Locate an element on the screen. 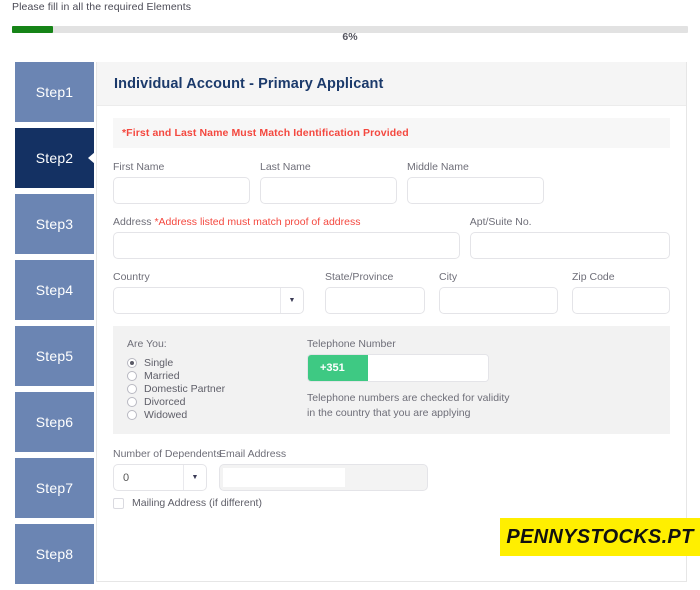 The height and width of the screenshot is (590, 700). sidebar-item-label: Step7 is located at coordinates (54, 488).